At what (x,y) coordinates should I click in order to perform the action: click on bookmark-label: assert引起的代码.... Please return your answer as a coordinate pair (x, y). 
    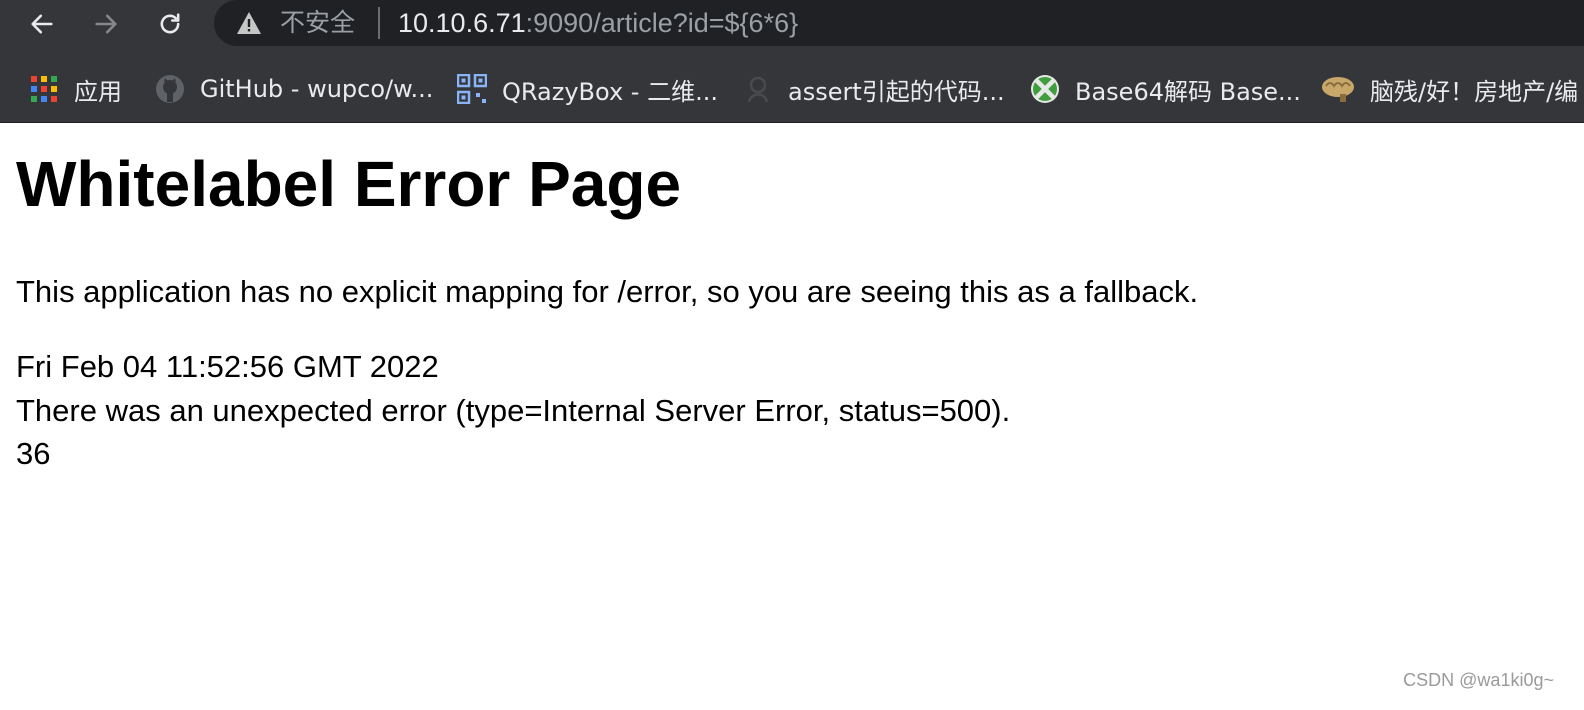
    Looking at the image, I should click on (896, 91).